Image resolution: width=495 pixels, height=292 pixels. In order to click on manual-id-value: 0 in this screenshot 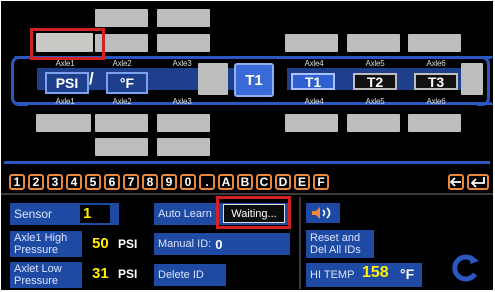, I will do `click(218, 244)`.